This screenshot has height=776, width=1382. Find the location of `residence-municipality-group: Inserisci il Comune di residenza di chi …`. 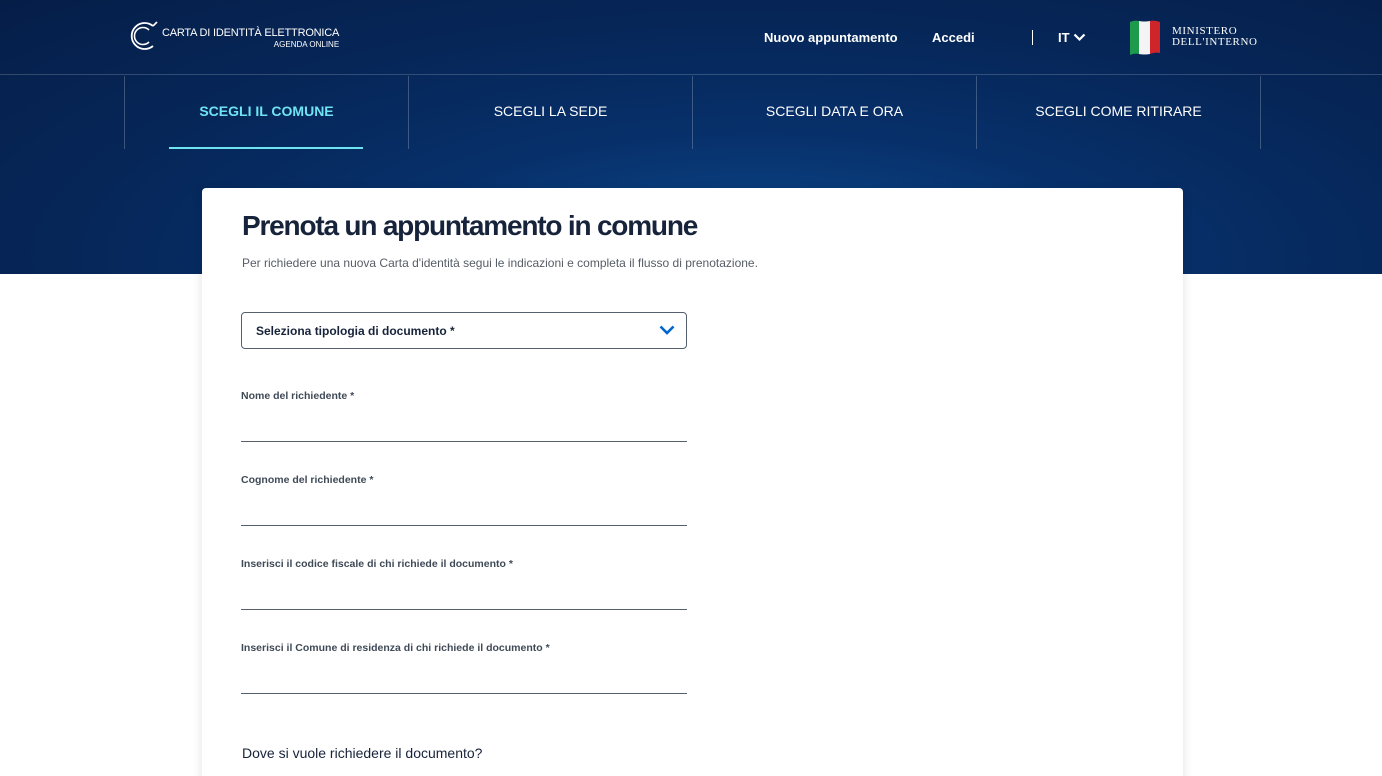

residence-municipality-group: Inserisci il Comune di residenza di chi … is located at coordinates (464, 668).